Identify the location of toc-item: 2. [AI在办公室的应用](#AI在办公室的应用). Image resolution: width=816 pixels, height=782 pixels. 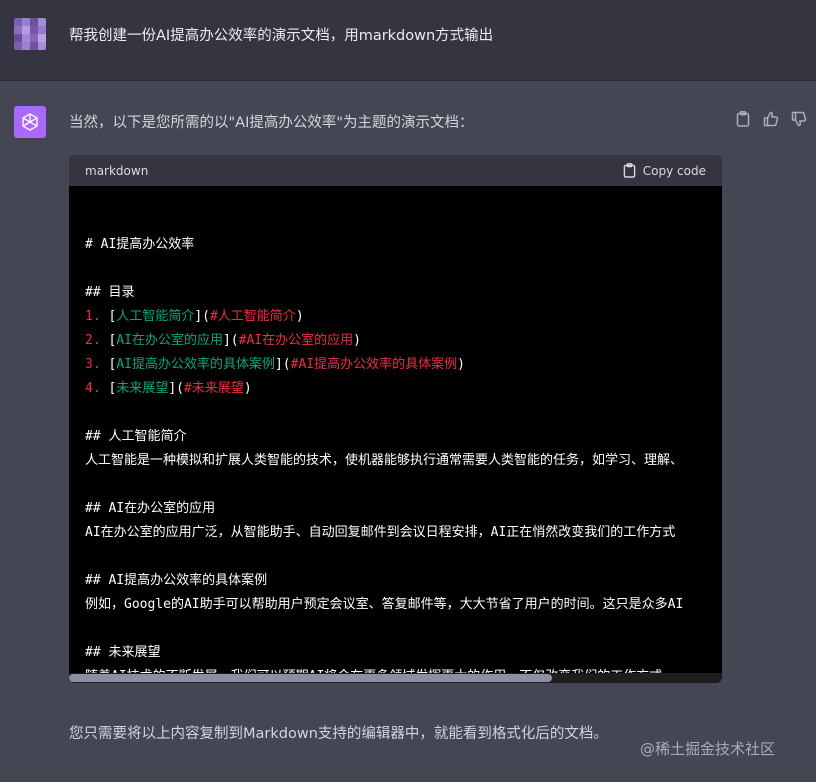
(223, 340).